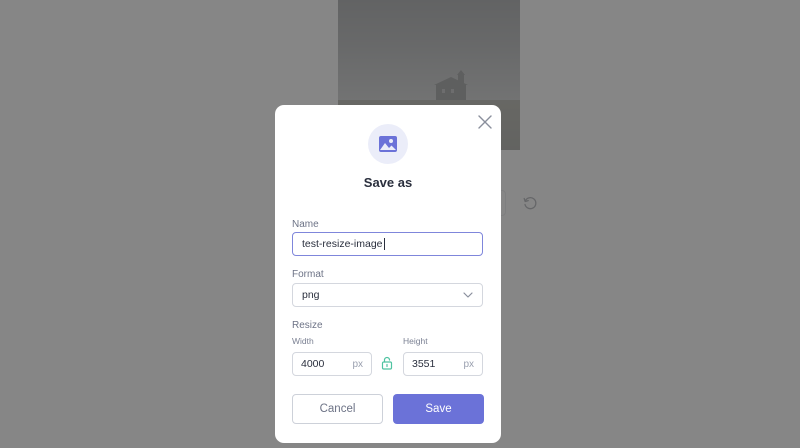 The height and width of the screenshot is (448, 800). Describe the element at coordinates (438, 409) in the screenshot. I see `save-button: Save` at that location.